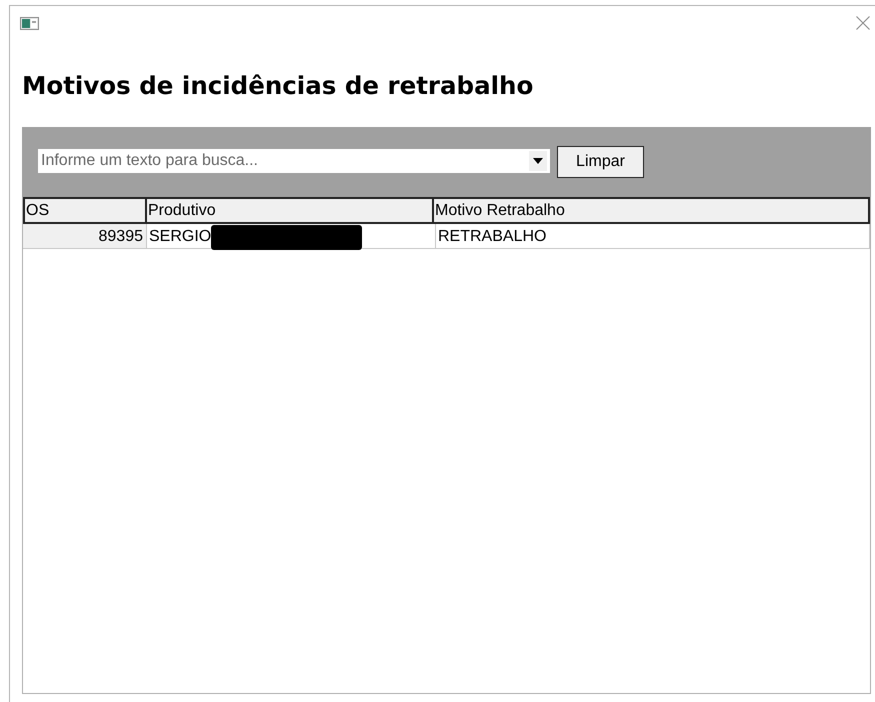 Image resolution: width=875 pixels, height=702 pixels. Describe the element at coordinates (29, 23) in the screenshot. I see `app-window-icon` at that location.